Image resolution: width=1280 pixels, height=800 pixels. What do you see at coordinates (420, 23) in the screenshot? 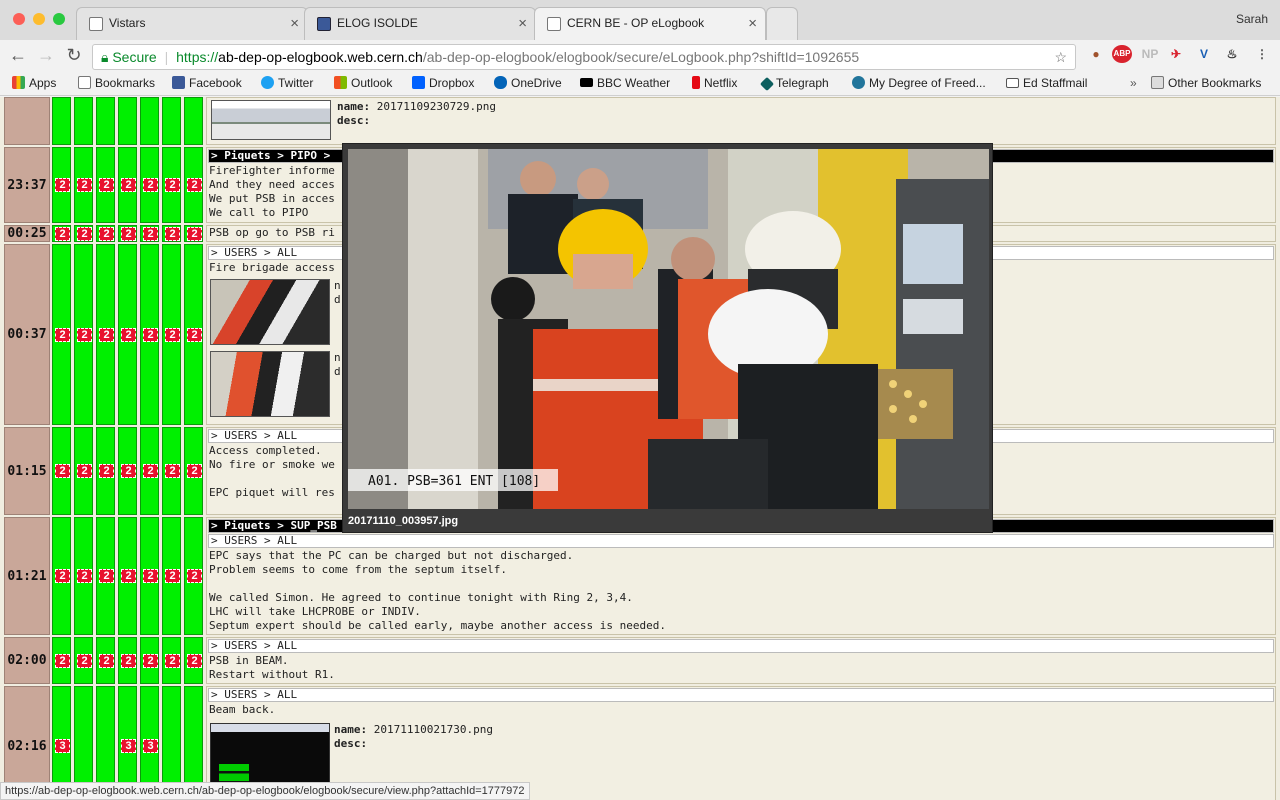
I see `tab-elog-isolde: ELOG ISOLDE ×` at bounding box center [420, 23].